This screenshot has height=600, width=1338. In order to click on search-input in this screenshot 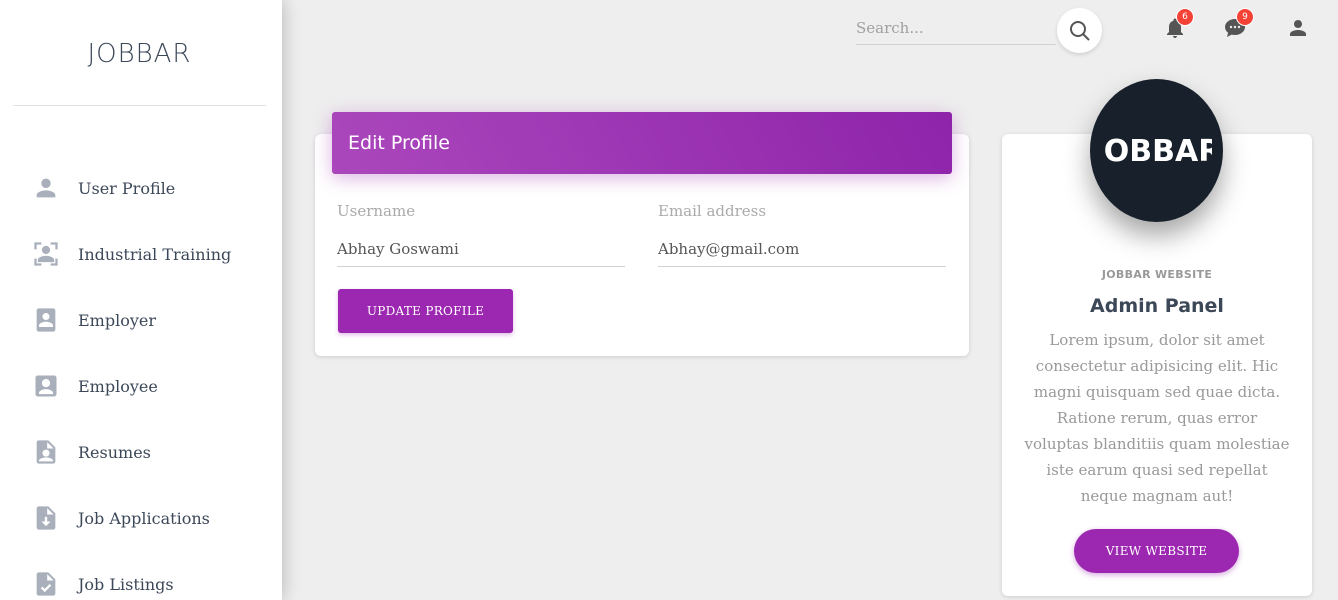, I will do `click(956, 27)`.